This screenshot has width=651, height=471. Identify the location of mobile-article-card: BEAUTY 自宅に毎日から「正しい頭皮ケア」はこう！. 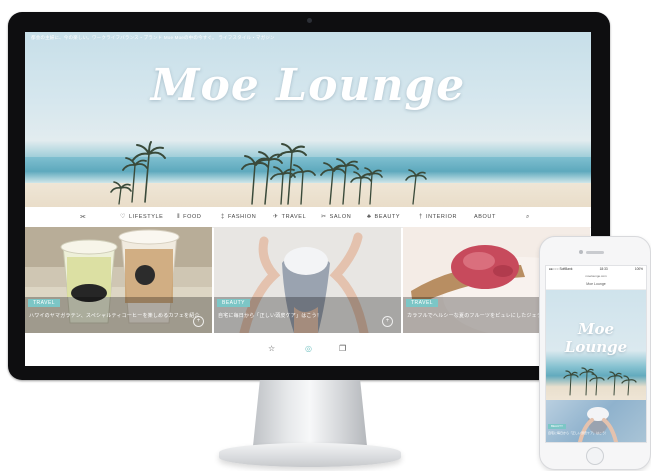
(596, 421).